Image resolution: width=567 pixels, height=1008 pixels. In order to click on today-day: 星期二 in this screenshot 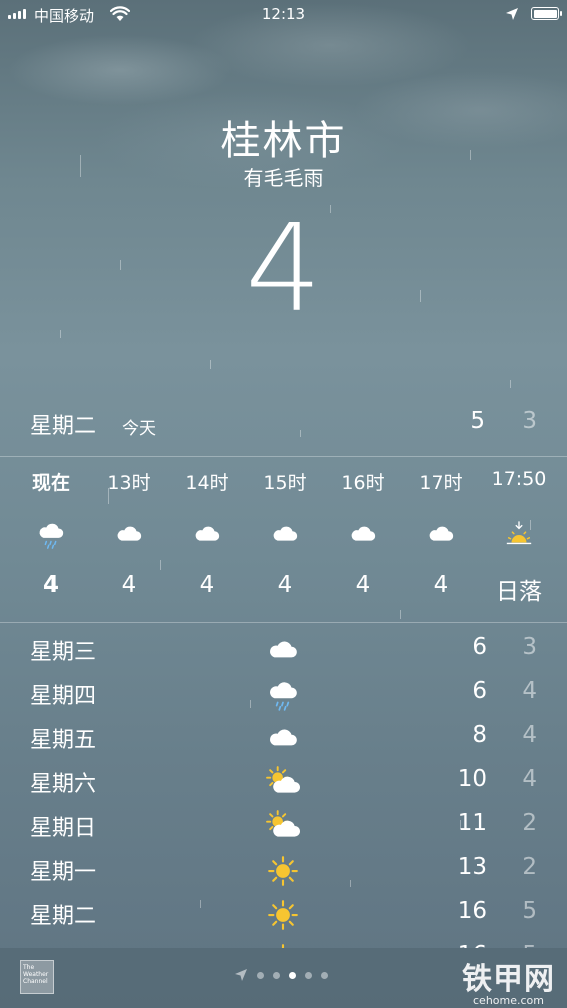, I will do `click(63, 426)`.